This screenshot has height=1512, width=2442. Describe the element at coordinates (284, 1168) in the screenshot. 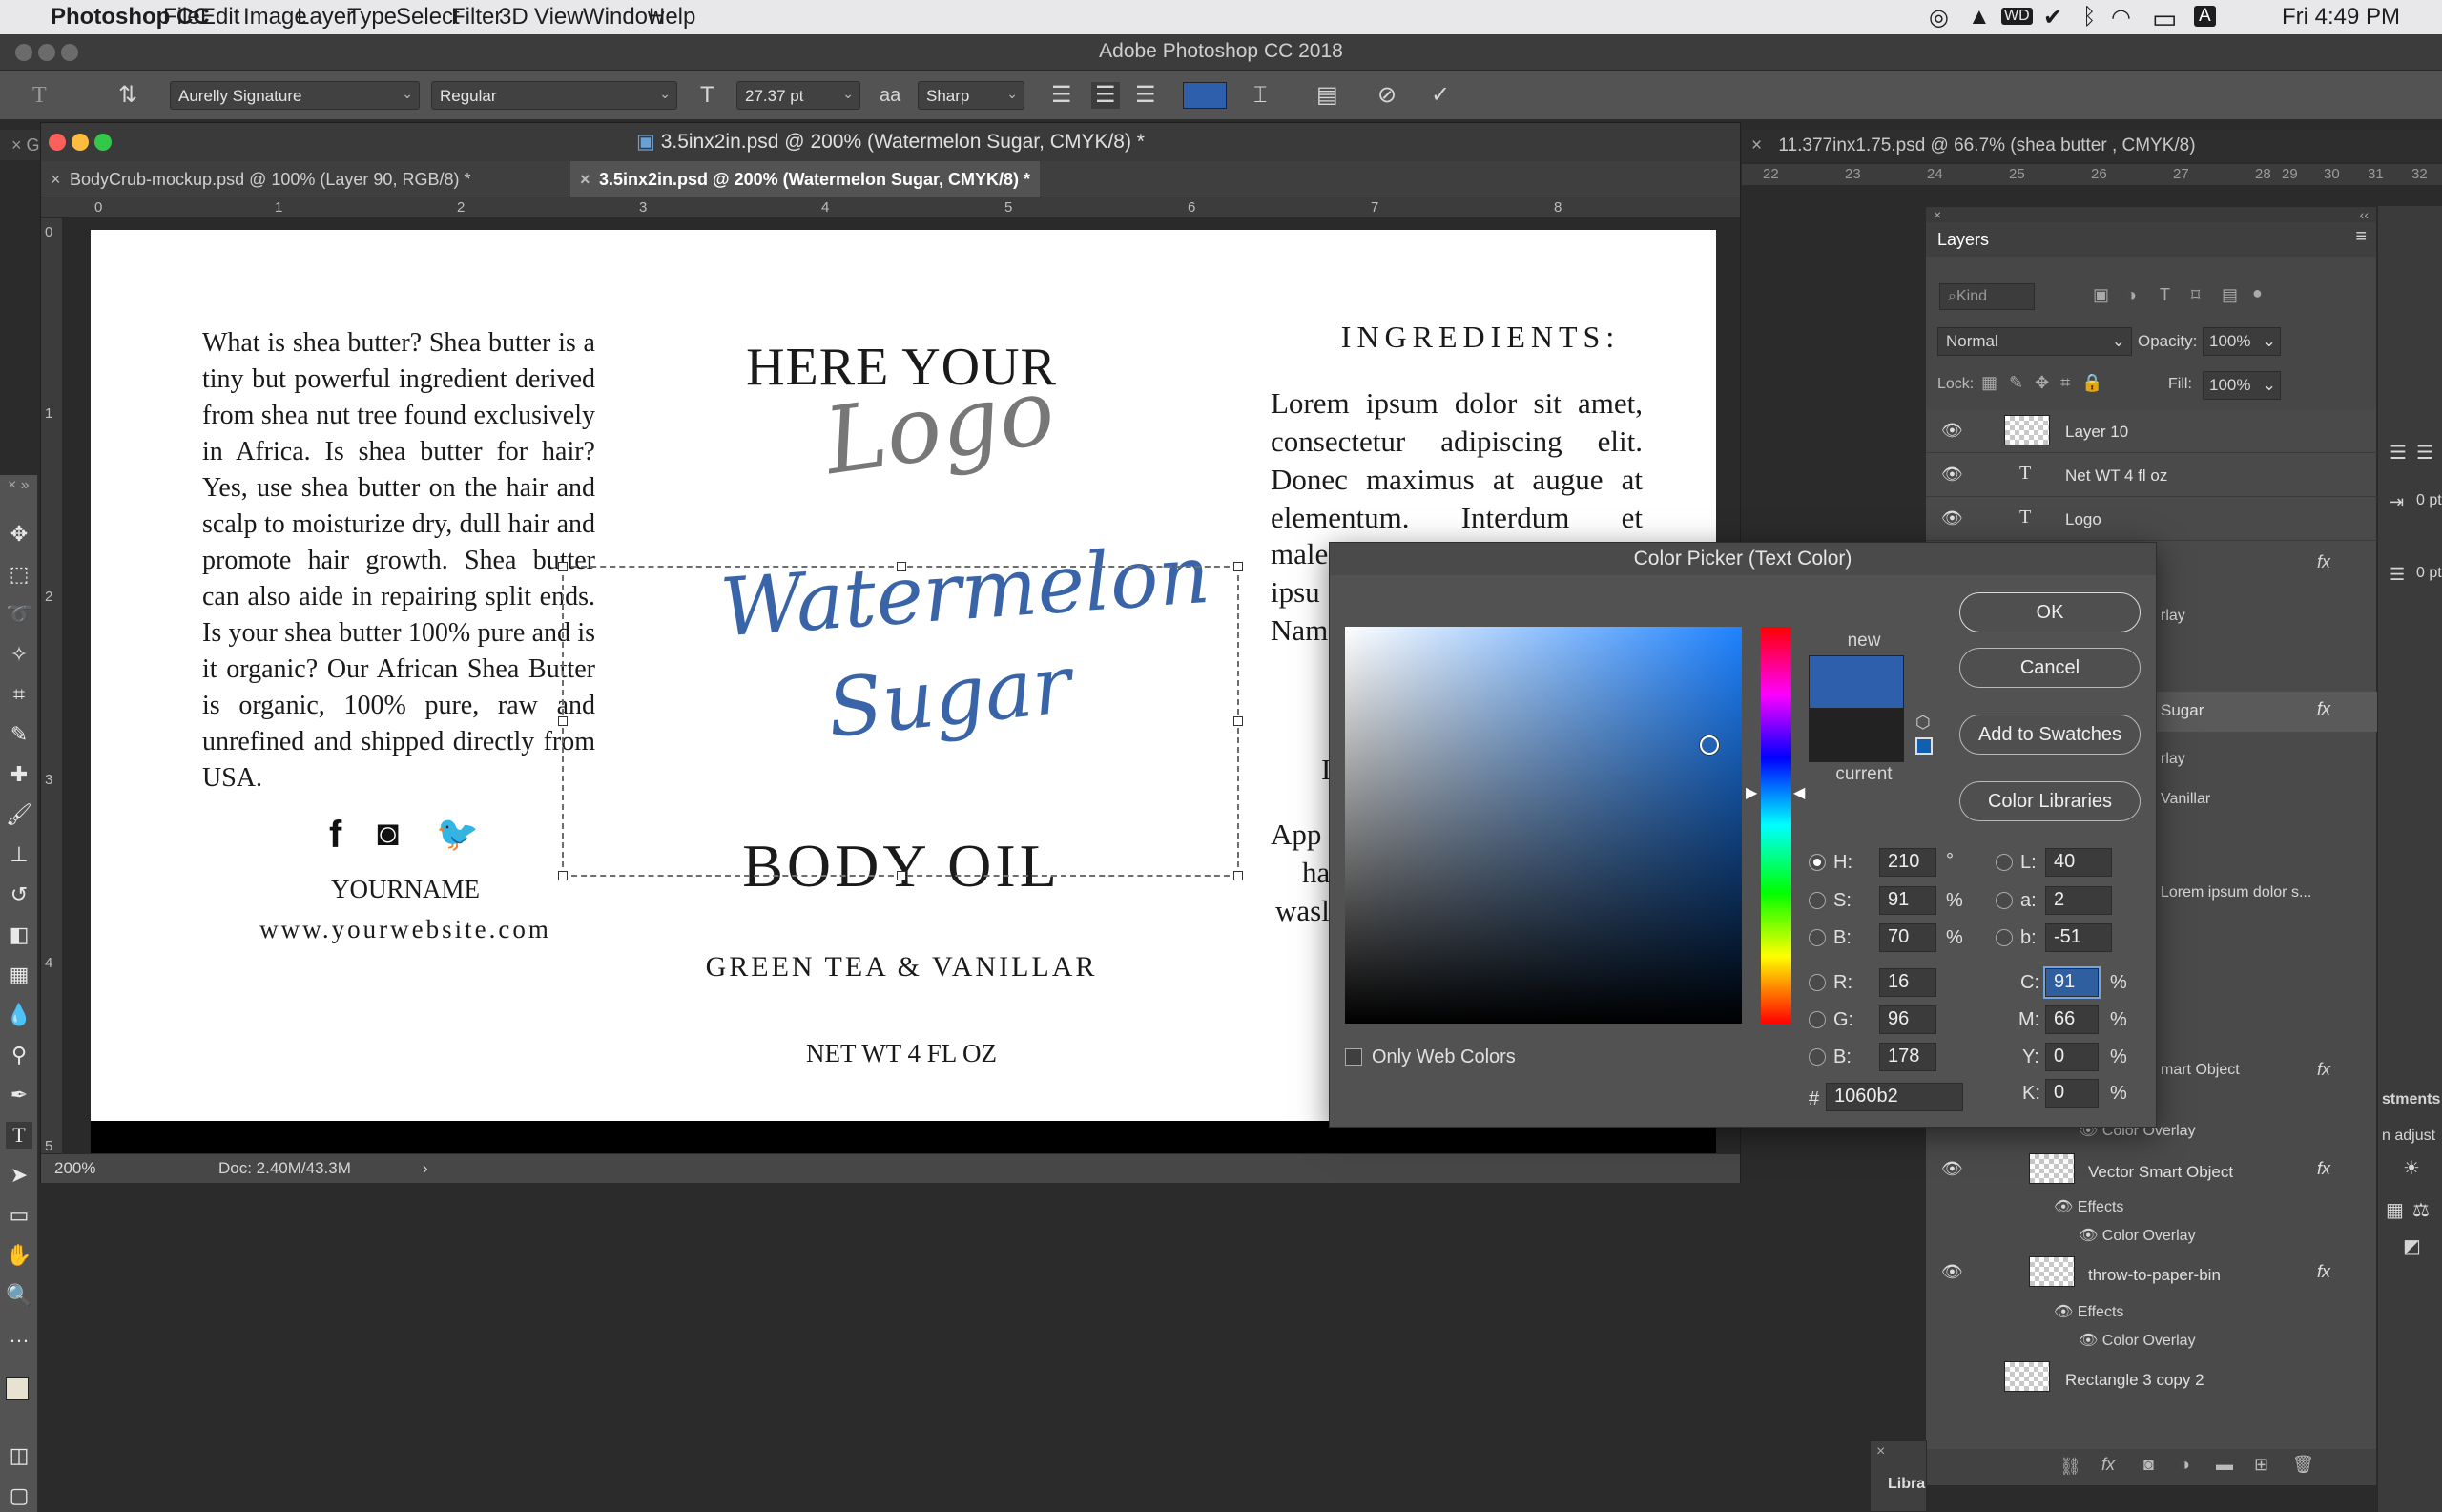

I see `doc-size: Doc: 2.40M/43.3M` at that location.